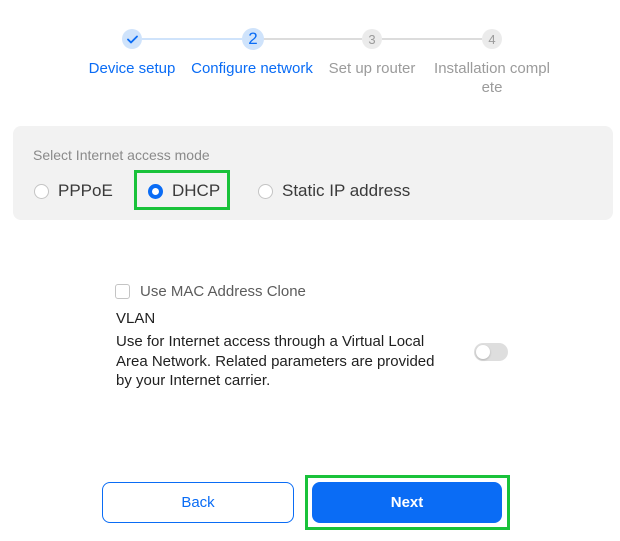  Describe the element at coordinates (346, 190) in the screenshot. I see `radio-static-ip-label: Static IP address` at that location.